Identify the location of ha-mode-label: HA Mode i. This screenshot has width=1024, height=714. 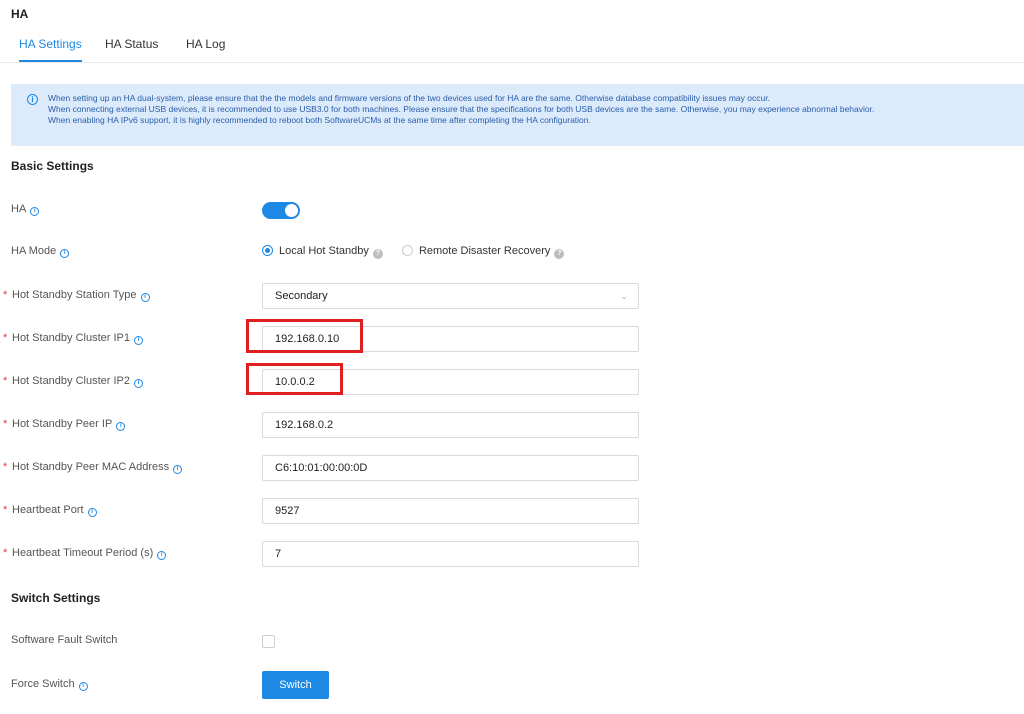
(40, 251).